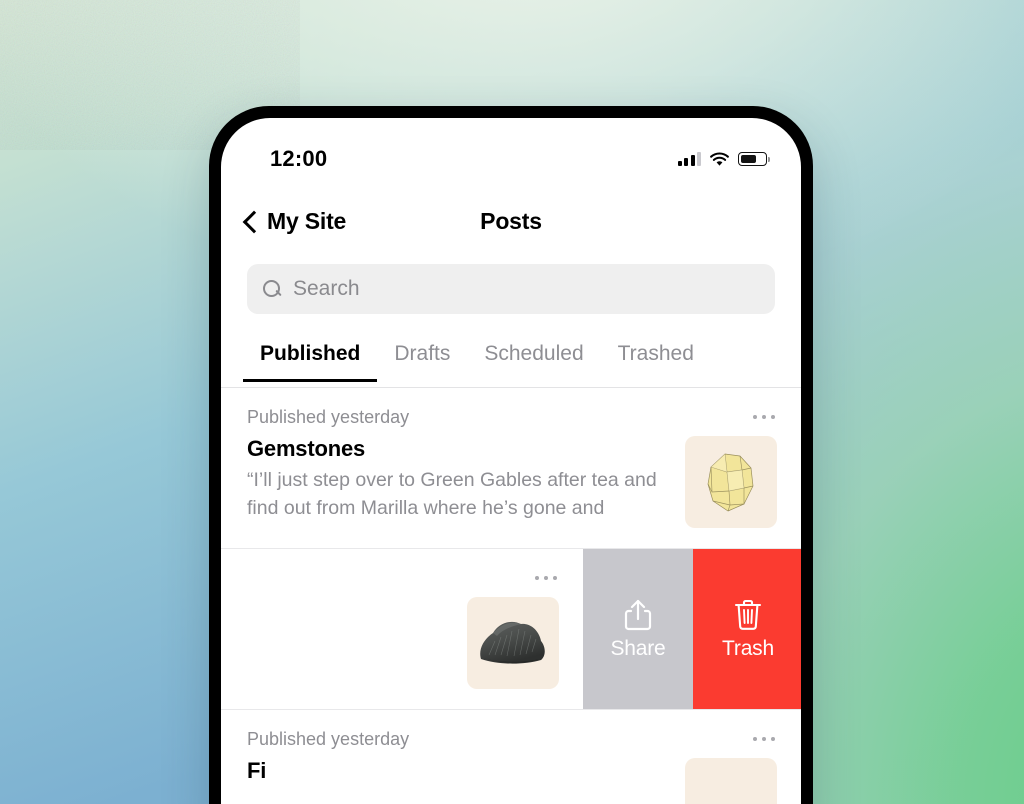 This screenshot has height=804, width=1024. I want to click on page-title: Posts, so click(511, 221).